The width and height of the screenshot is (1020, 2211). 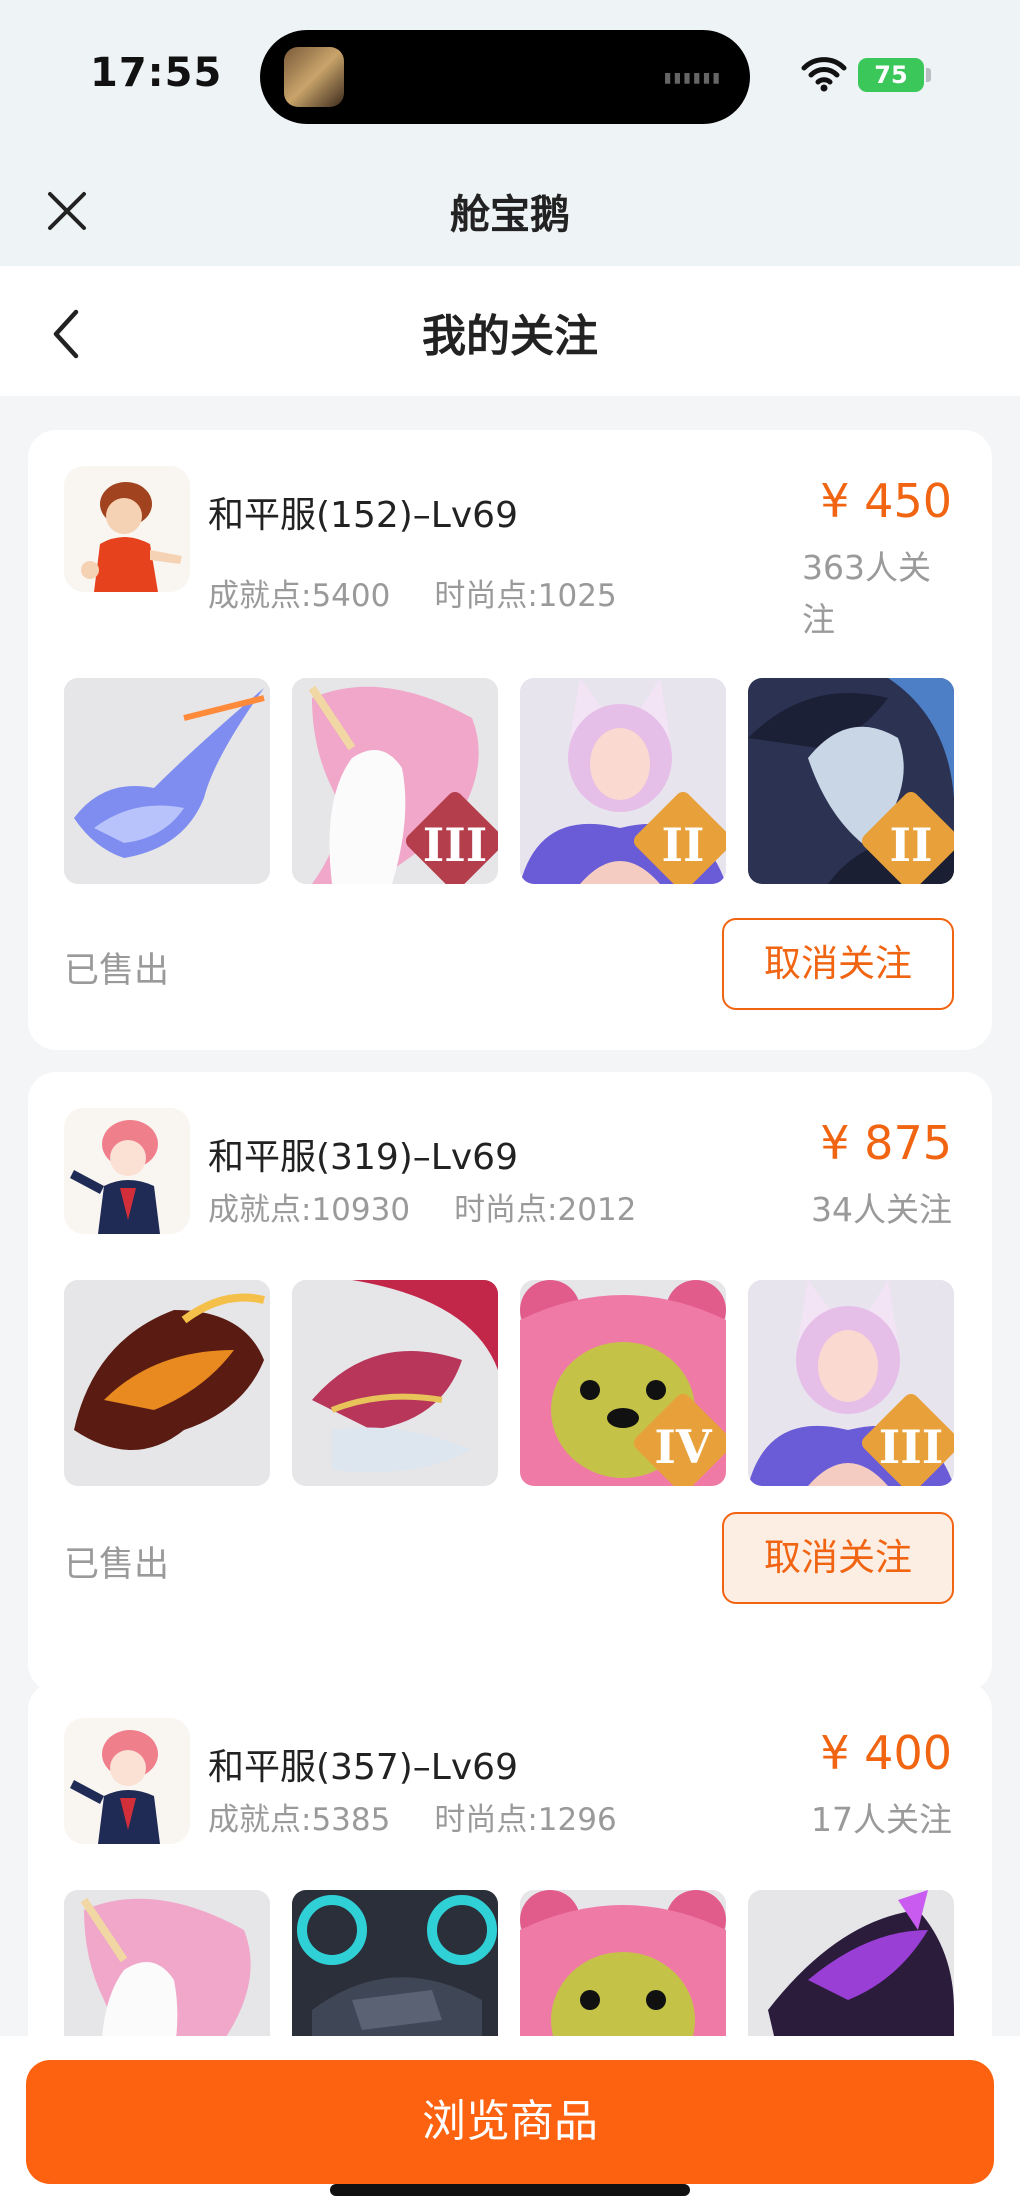 What do you see at coordinates (623, 781) in the screenshot?
I see `fox-spirit-character-icon: II` at bounding box center [623, 781].